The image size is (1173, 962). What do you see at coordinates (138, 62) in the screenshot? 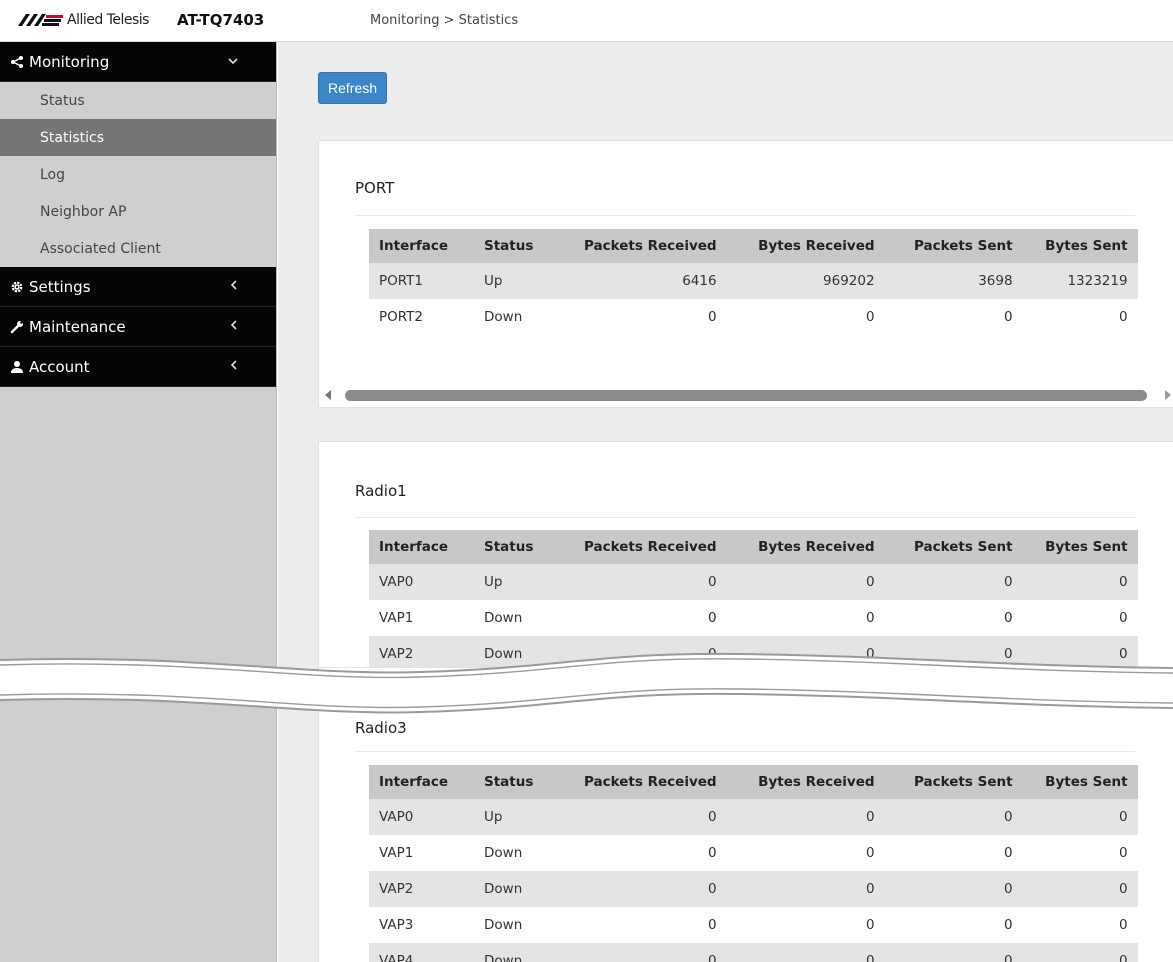
I see `sidebar-group-monitoring: Monitoring` at bounding box center [138, 62].